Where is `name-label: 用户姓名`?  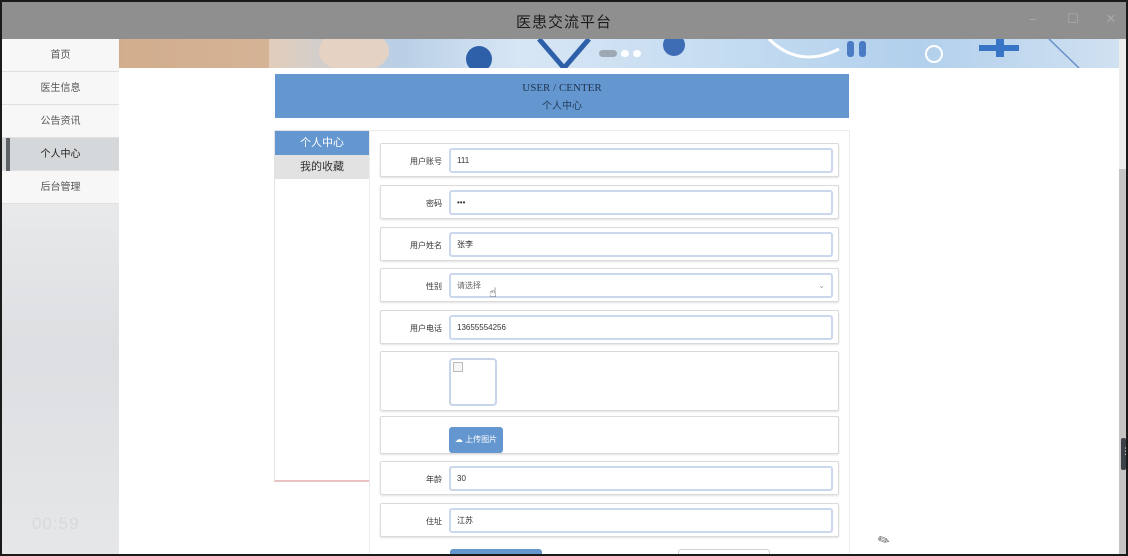
name-label: 用户姓名 is located at coordinates (426, 245).